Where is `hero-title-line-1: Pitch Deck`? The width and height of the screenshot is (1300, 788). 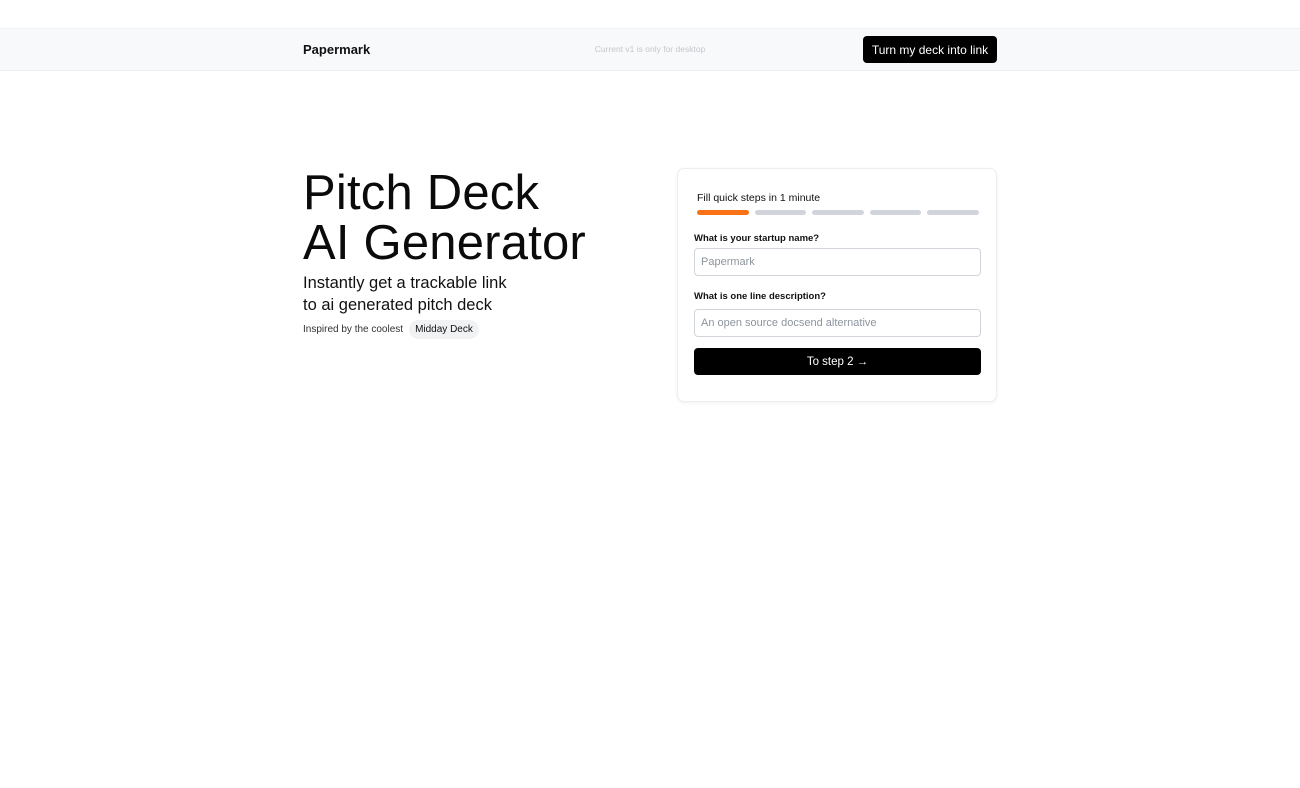
hero-title-line-1: Pitch Deck is located at coordinates (421, 193).